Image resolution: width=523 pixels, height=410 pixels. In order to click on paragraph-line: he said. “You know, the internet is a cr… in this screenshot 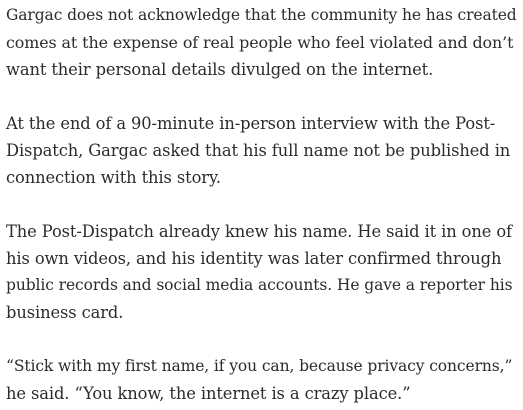, I will do `click(208, 393)`.